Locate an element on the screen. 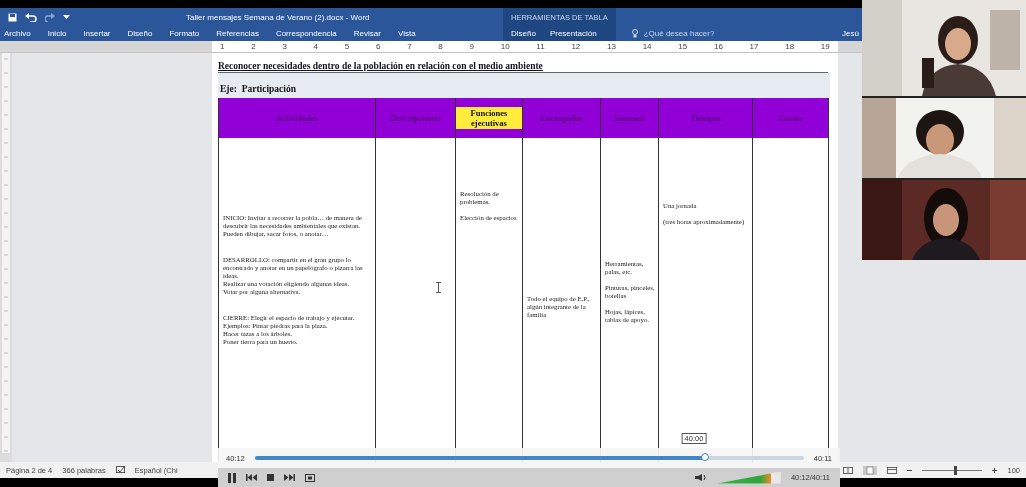 This screenshot has width=1026, height=487. ruler-number: 4 is located at coordinates (315, 46).